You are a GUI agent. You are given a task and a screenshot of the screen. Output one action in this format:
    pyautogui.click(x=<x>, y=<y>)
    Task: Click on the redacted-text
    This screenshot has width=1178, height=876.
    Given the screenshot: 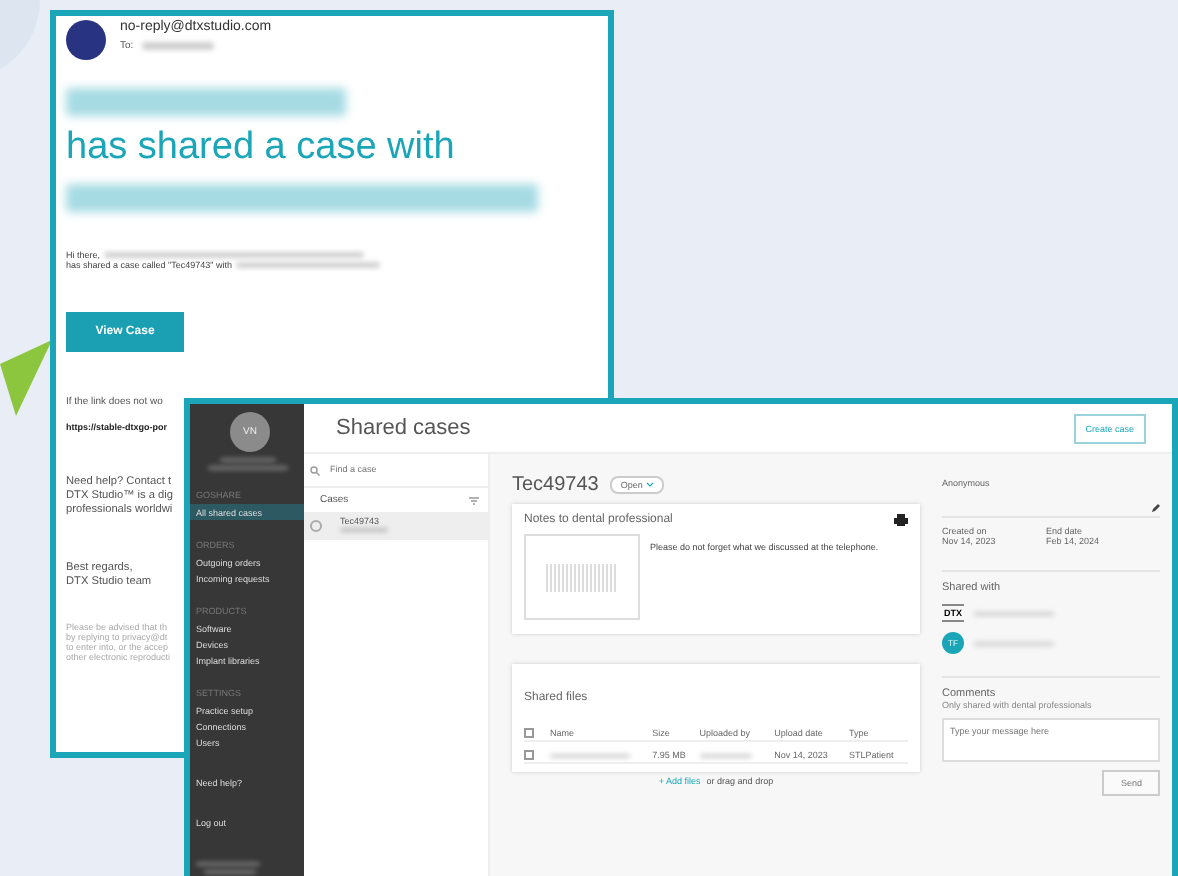 What is the action you would take?
    pyautogui.click(x=177, y=46)
    